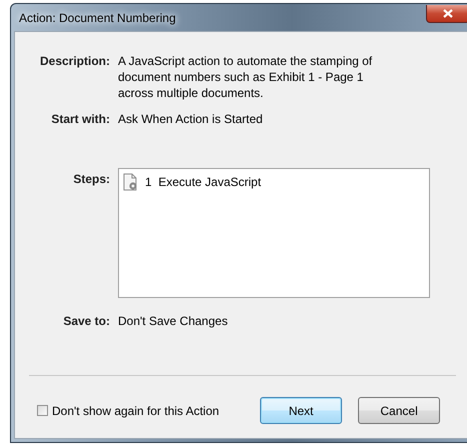 This screenshot has height=448, width=467. What do you see at coordinates (246, 77) in the screenshot?
I see `description-text: A JavaScript action to automate the stamping of document numbers such as Exhibit 1 - Page 1 across multiple documents.` at bounding box center [246, 77].